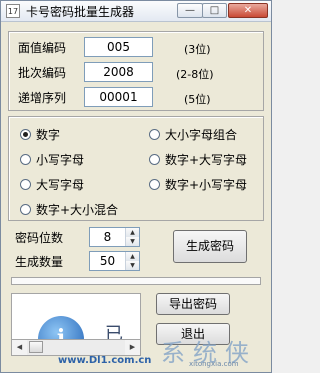 The image size is (320, 373). Describe the element at coordinates (195, 74) in the screenshot. I see `batch-code-hint: (2-8位)` at that location.